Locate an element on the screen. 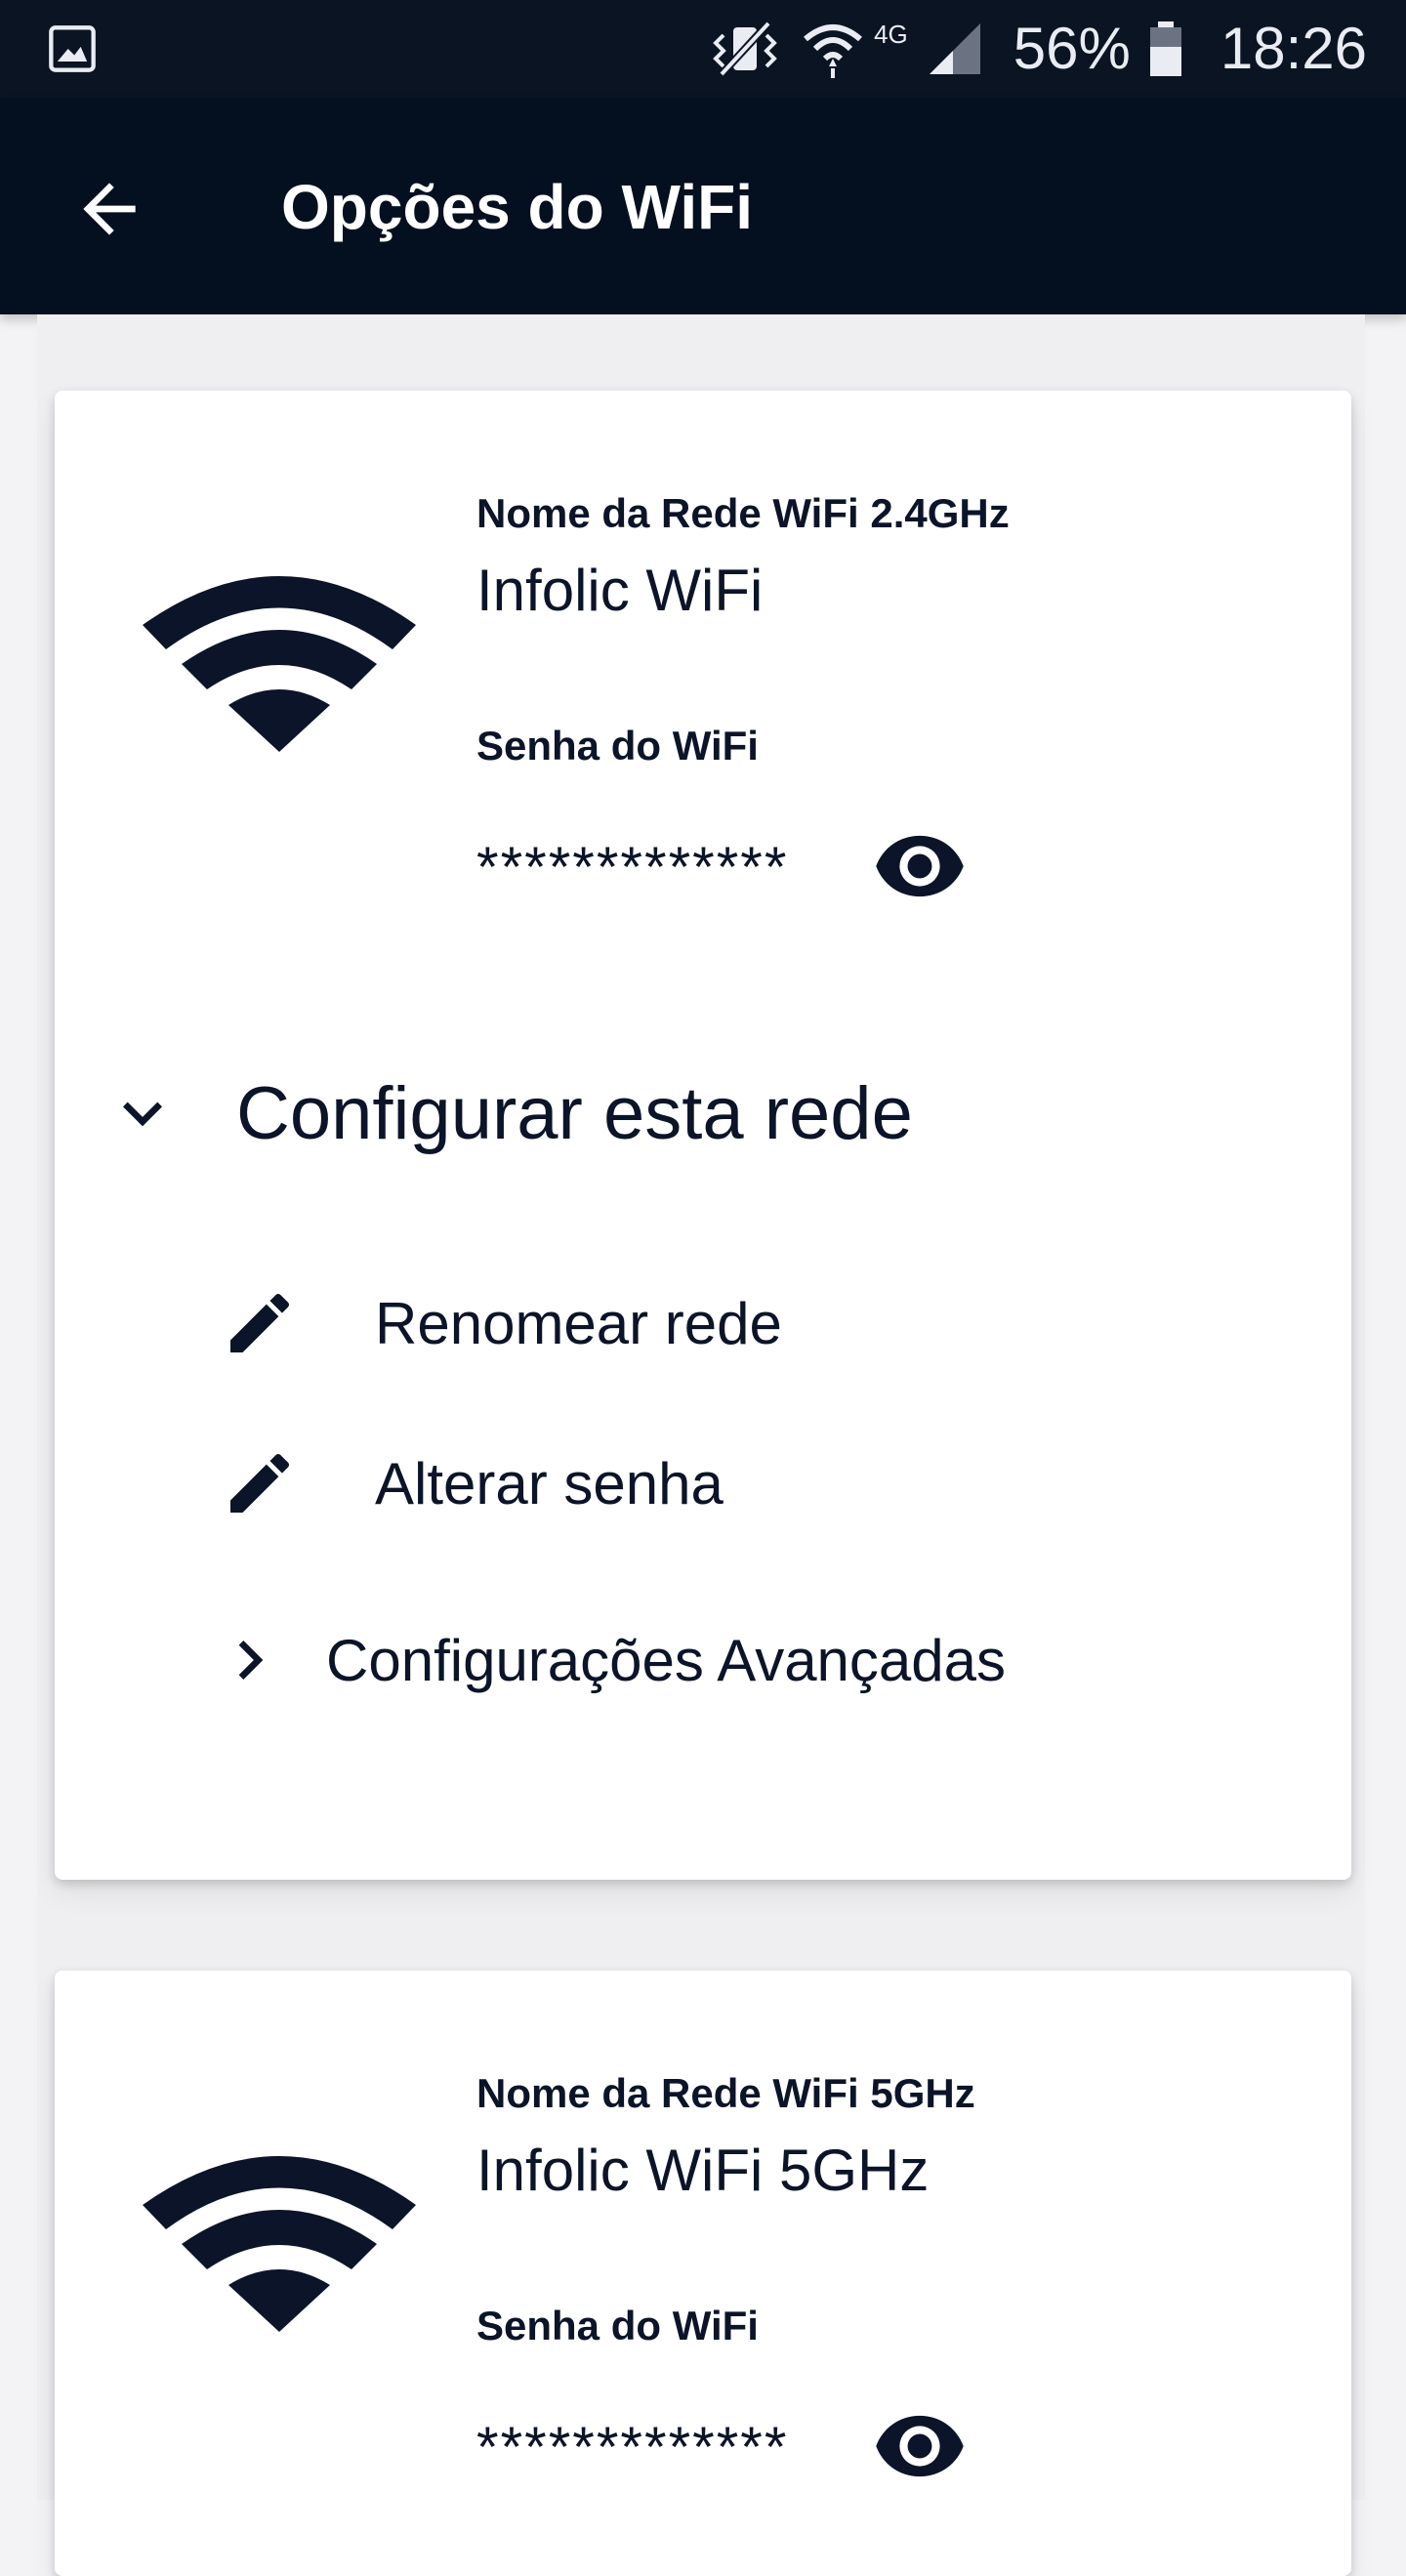 This screenshot has width=1406, height=2576. network-name-value: Infolic WiFi 5GHz is located at coordinates (703, 2170).